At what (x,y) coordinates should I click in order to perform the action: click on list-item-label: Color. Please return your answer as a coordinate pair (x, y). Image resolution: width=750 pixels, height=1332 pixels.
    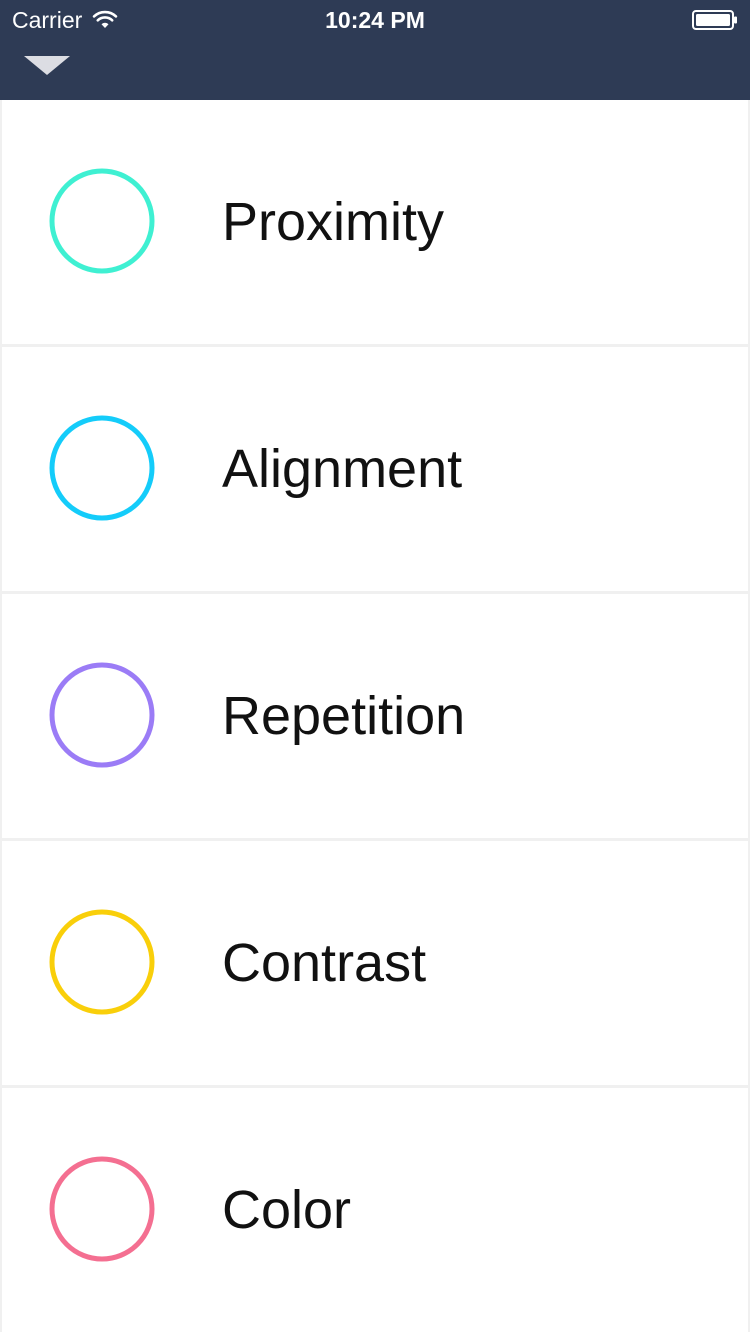
    Looking at the image, I should click on (287, 1210).